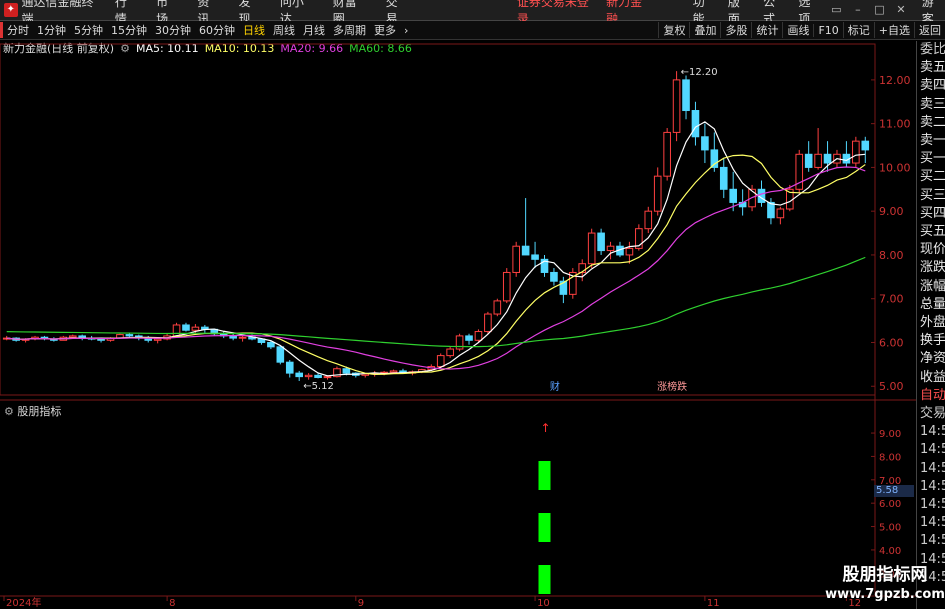 Image resolution: width=945 pixels, height=609 pixels. I want to click on y-tick-label: 11.00, so click(895, 124).